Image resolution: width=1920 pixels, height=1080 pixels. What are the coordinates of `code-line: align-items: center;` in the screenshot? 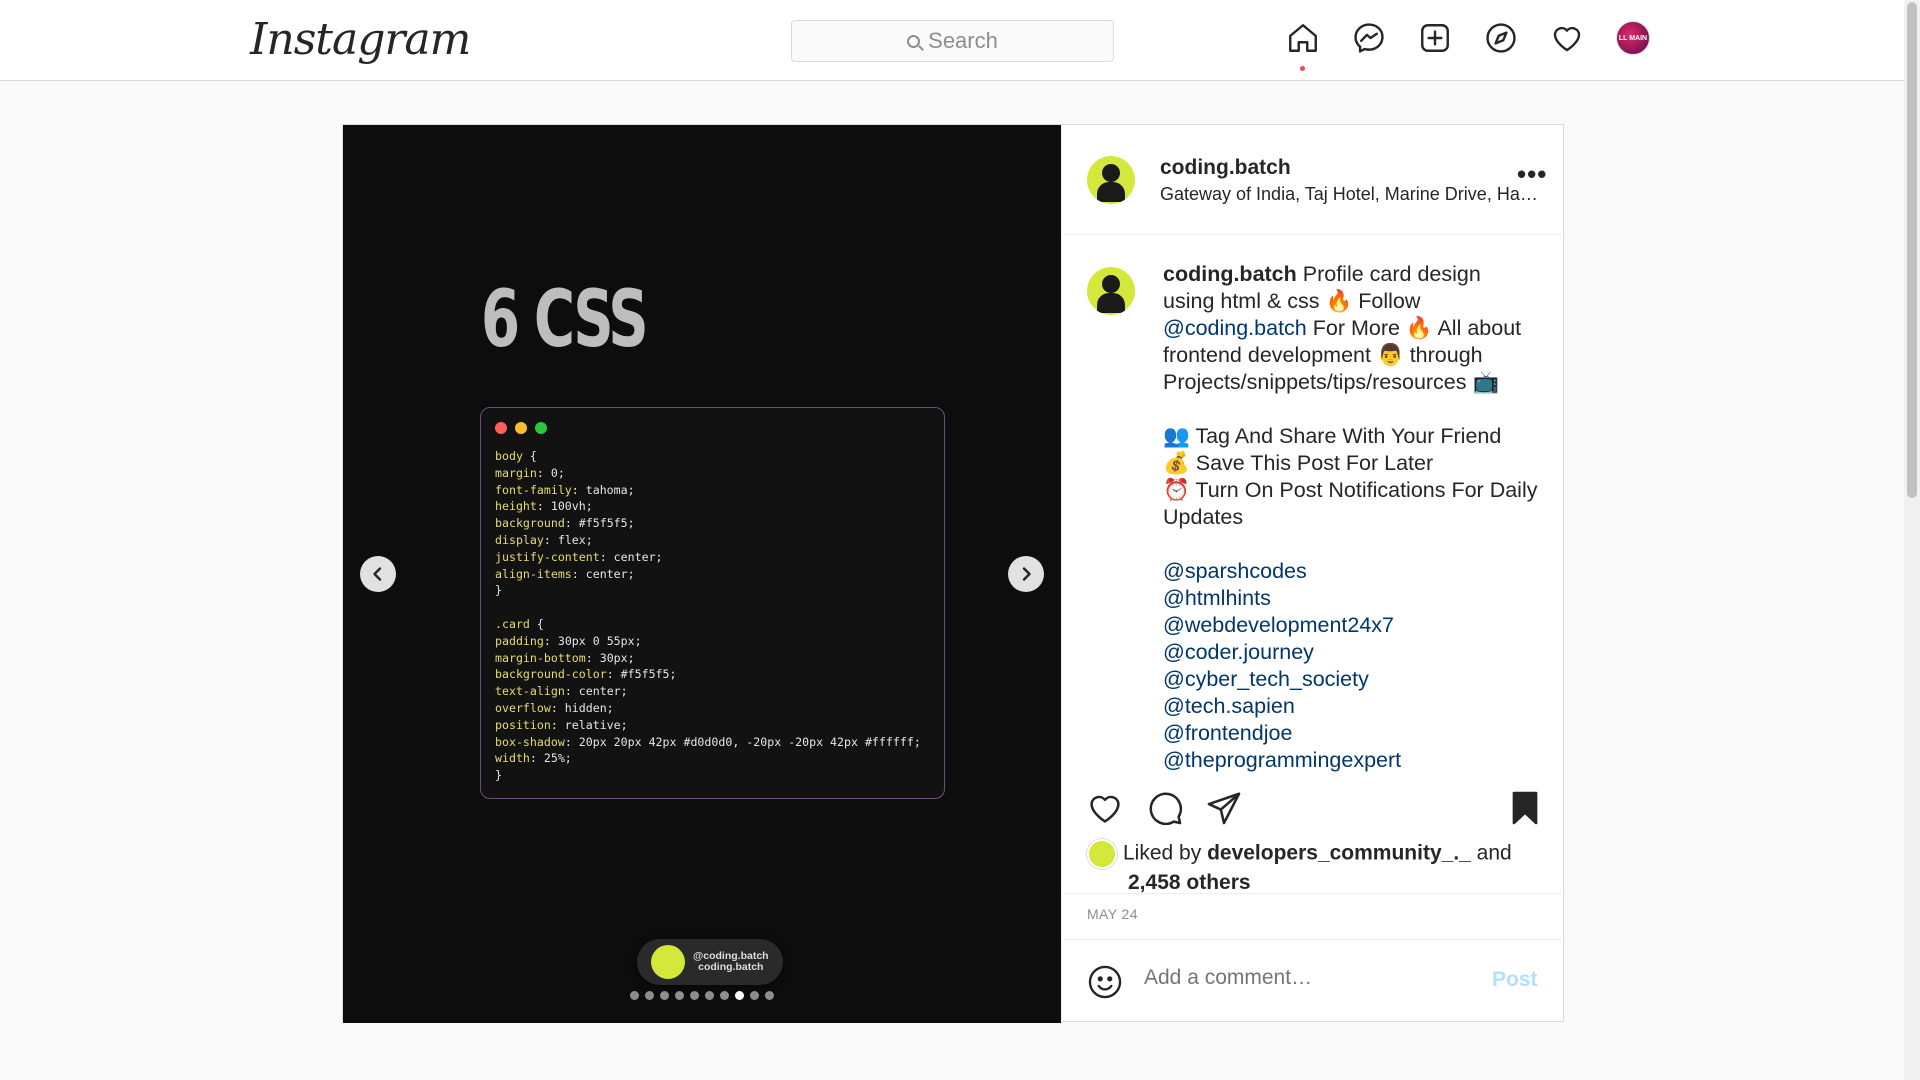 It's located at (565, 573).